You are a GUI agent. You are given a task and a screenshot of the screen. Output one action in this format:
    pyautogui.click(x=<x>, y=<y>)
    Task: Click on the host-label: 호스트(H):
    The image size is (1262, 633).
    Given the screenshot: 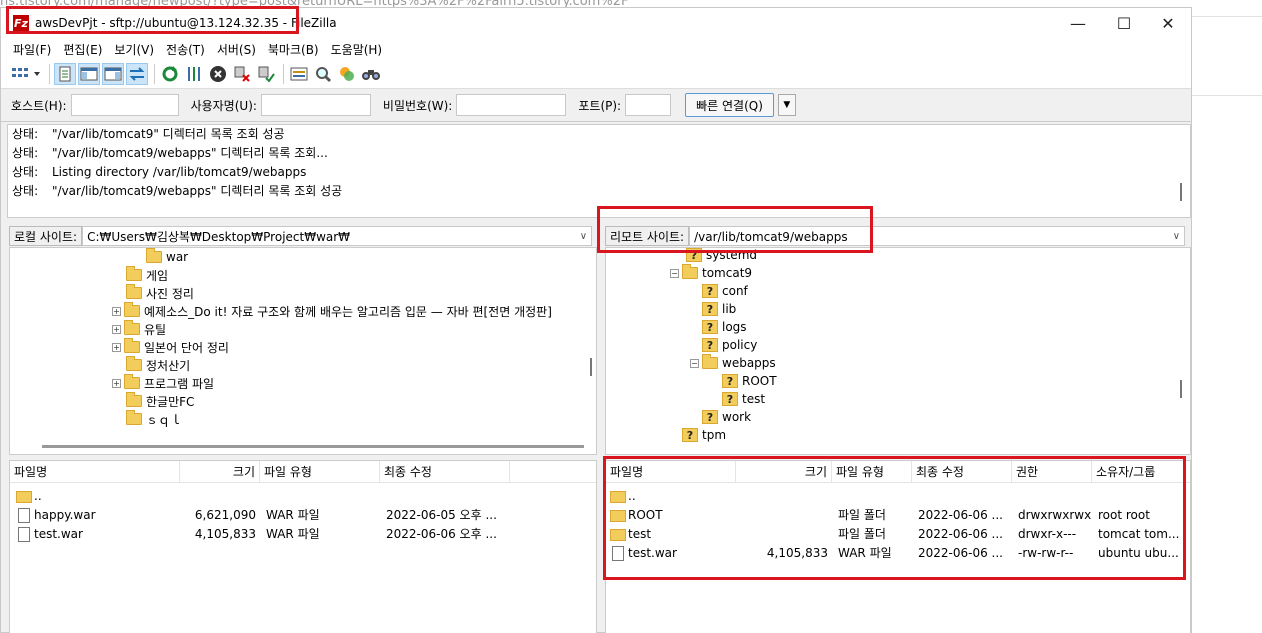 What is the action you would take?
    pyautogui.click(x=39, y=105)
    